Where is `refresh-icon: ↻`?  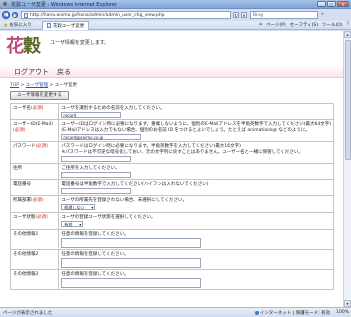 refresh-icon: ↻ is located at coordinates (236, 15).